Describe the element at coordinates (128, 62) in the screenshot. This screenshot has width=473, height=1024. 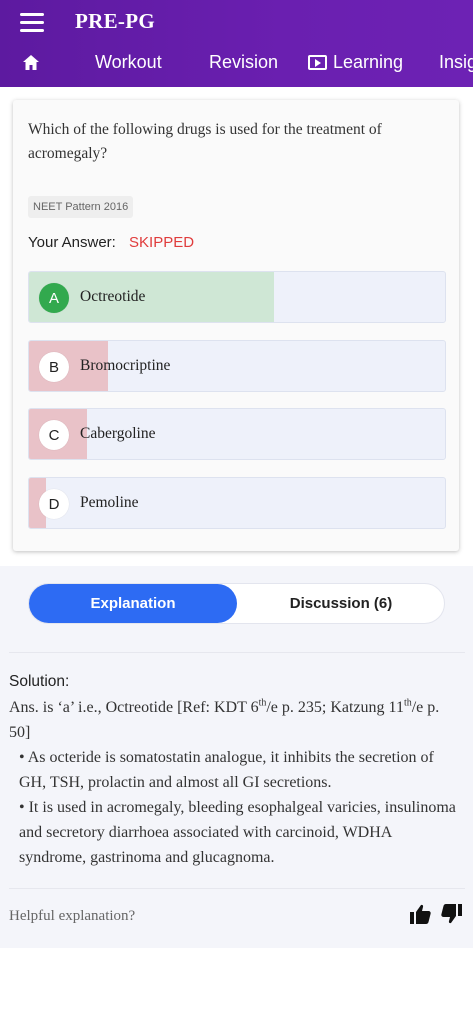
I see `tab-workout: Workout` at that location.